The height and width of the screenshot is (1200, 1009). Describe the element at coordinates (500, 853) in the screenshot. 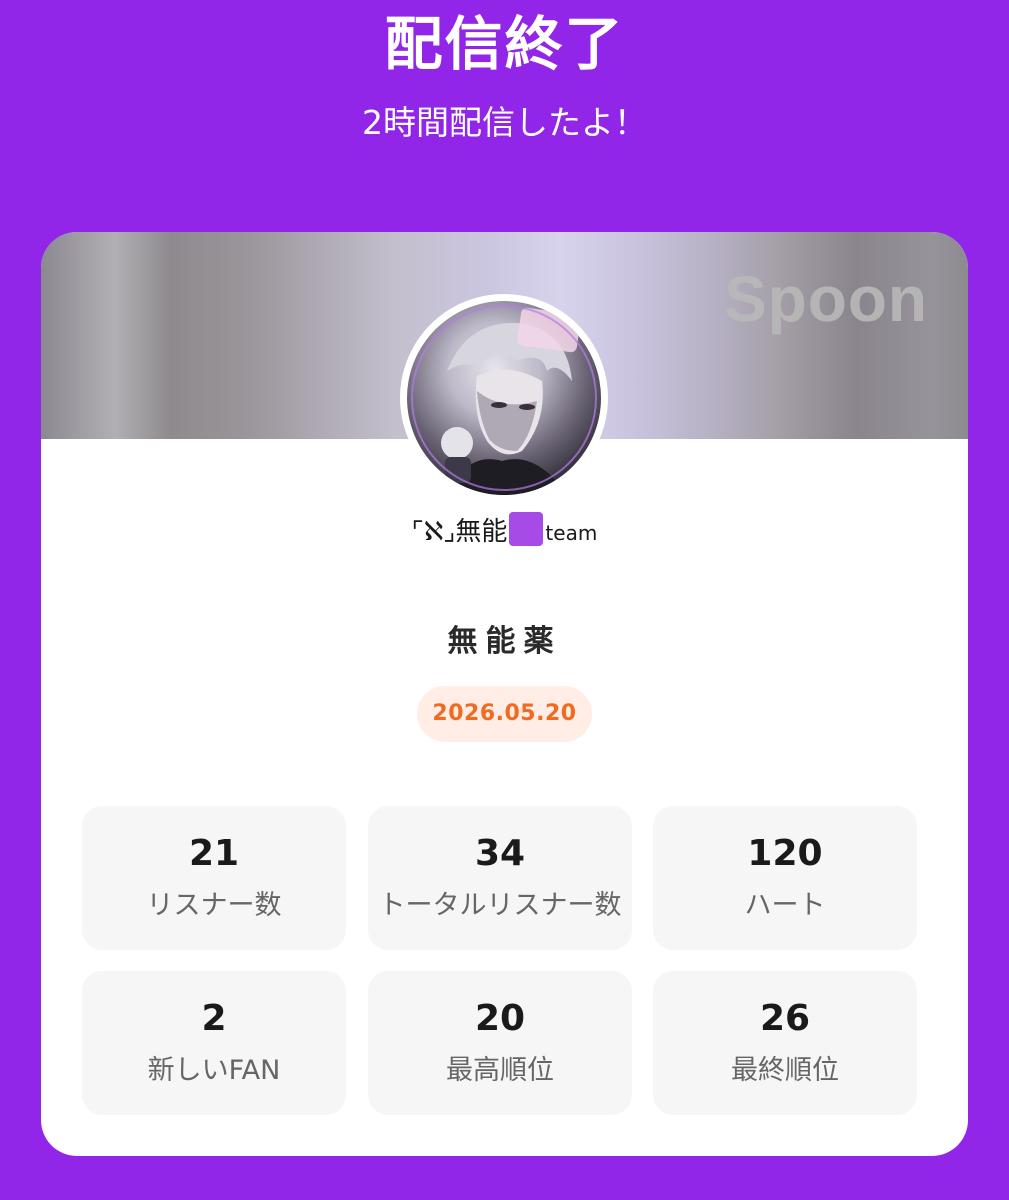

I see `stat-value: 34` at that location.